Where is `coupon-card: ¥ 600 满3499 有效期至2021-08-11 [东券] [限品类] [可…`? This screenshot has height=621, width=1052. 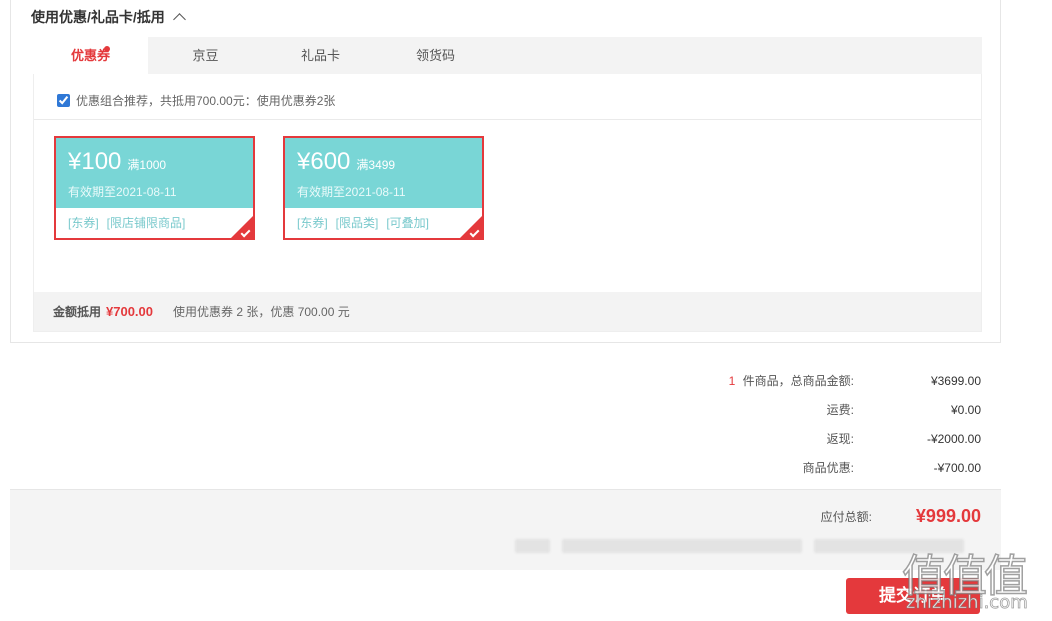
coupon-card: ¥ 600 满3499 有效期至2021-08-11 [东券] [限品类] [可… is located at coordinates (383, 188).